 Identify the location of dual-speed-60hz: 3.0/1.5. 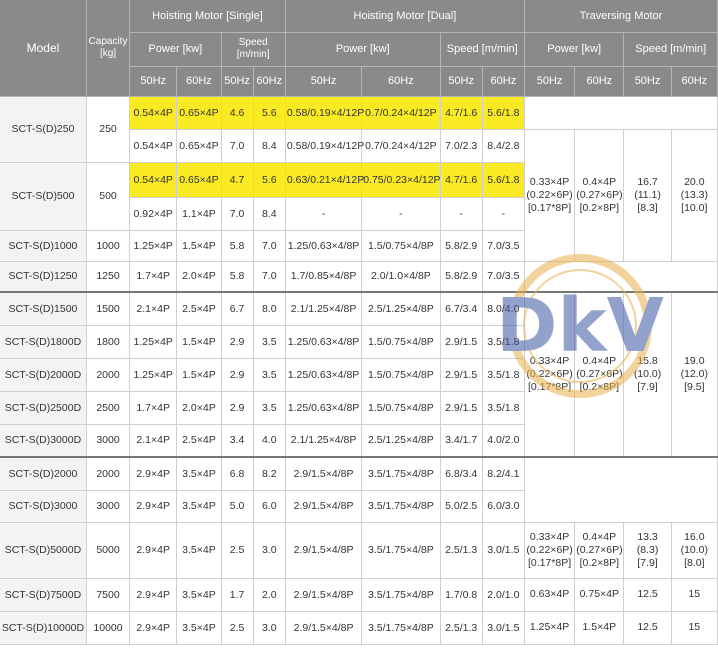
(503, 628).